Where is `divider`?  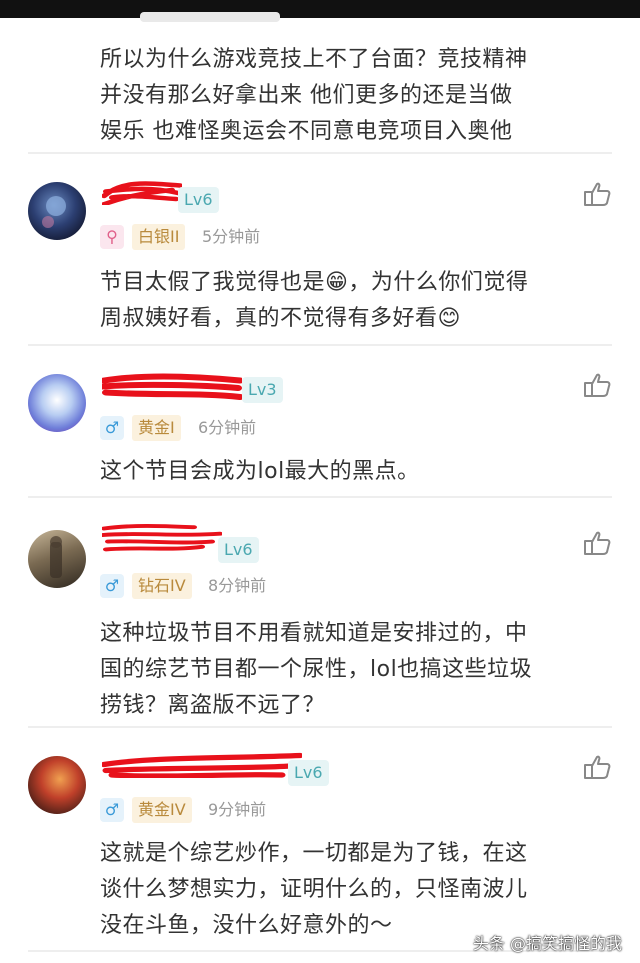
divider is located at coordinates (320, 153).